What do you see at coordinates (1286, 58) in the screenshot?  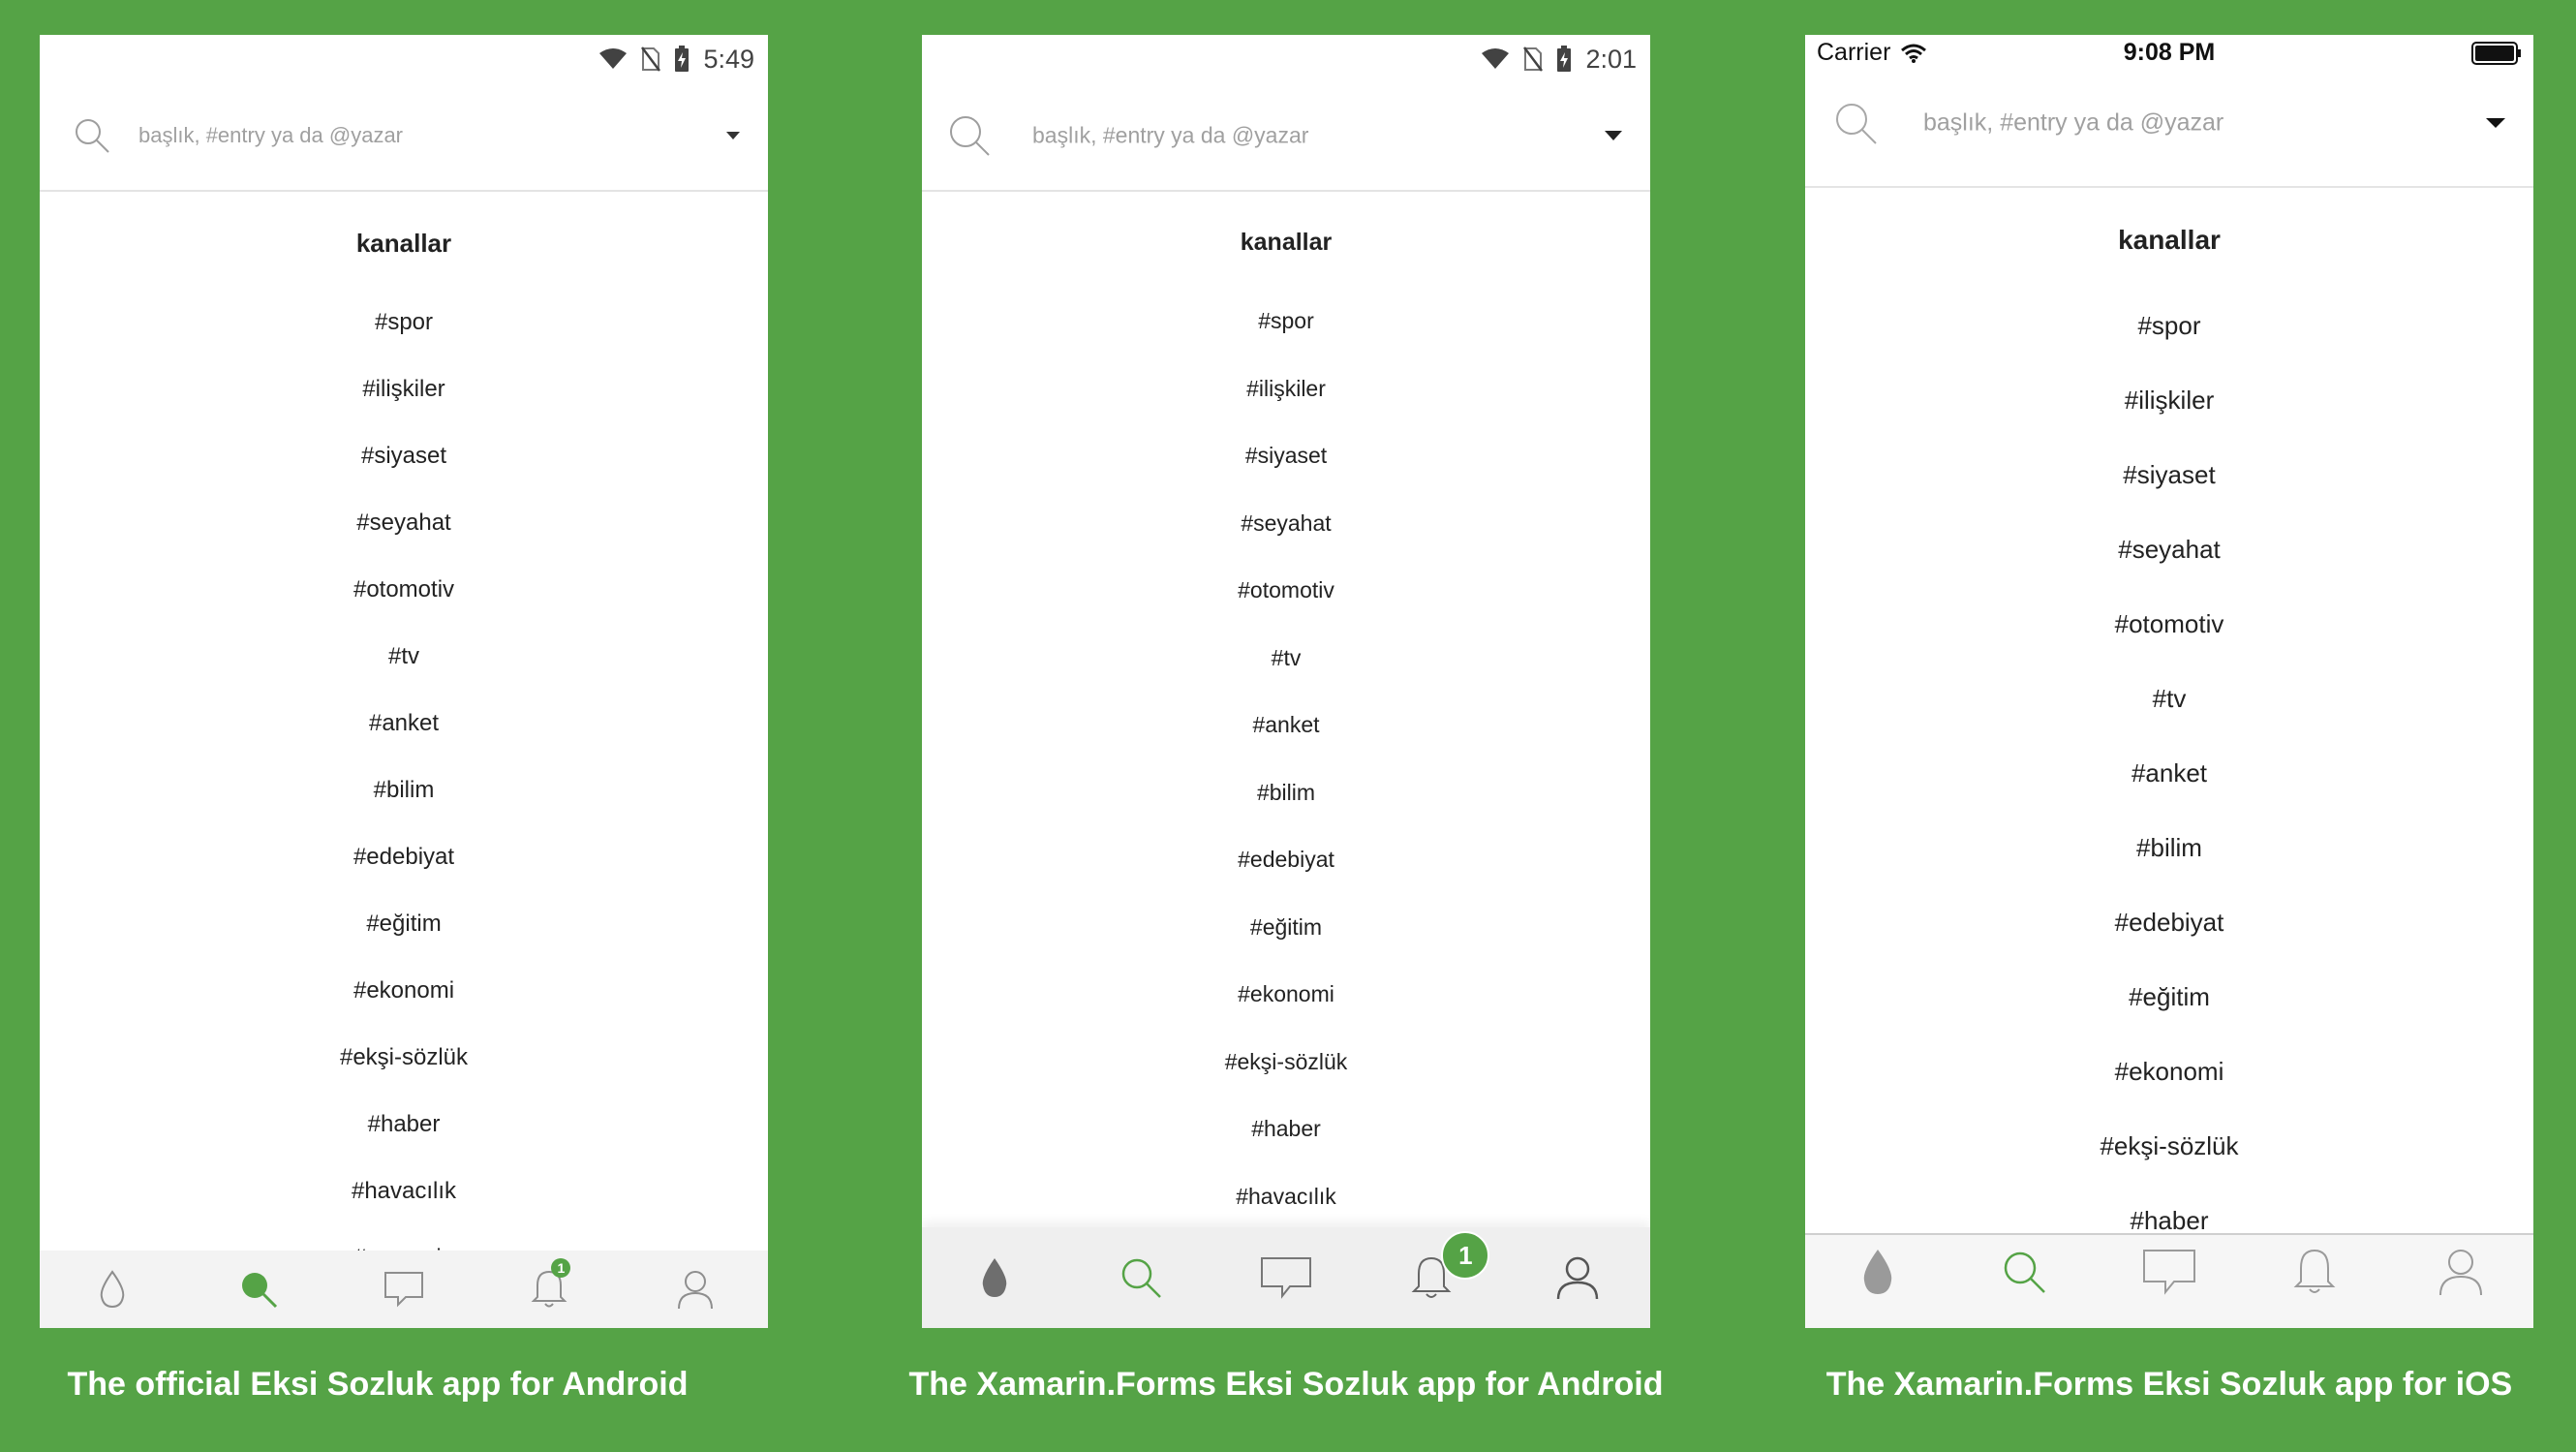 I see `status-bar: 2:01` at bounding box center [1286, 58].